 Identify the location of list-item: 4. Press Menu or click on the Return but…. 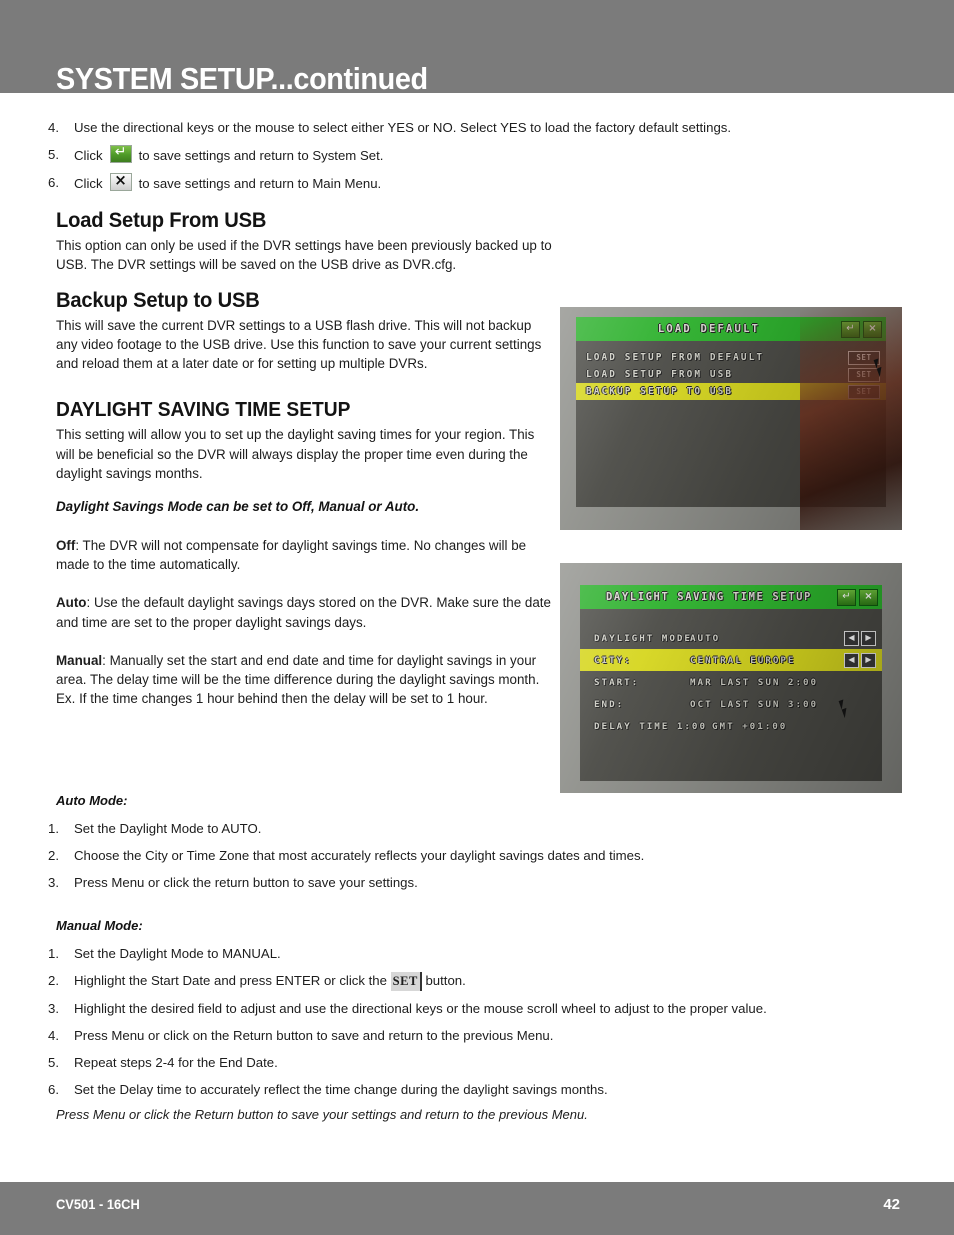
(443, 1035).